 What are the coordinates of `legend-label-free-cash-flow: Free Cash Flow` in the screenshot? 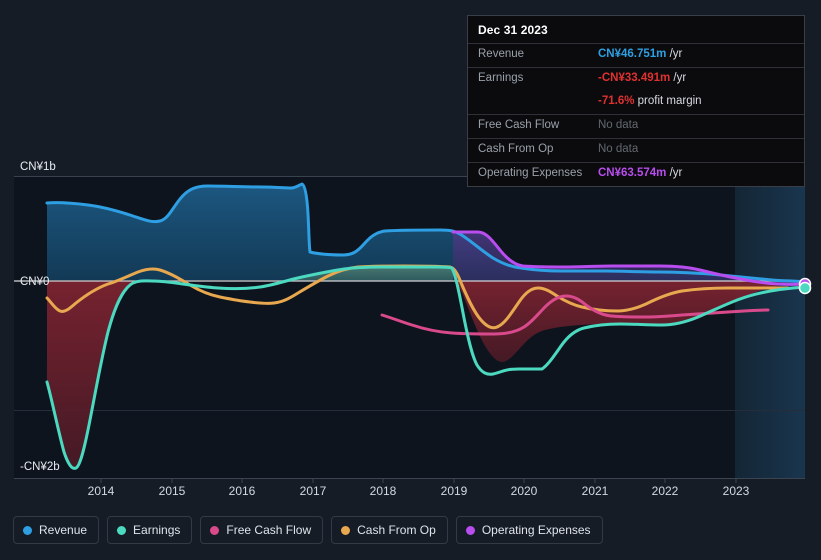 It's located at (269, 530).